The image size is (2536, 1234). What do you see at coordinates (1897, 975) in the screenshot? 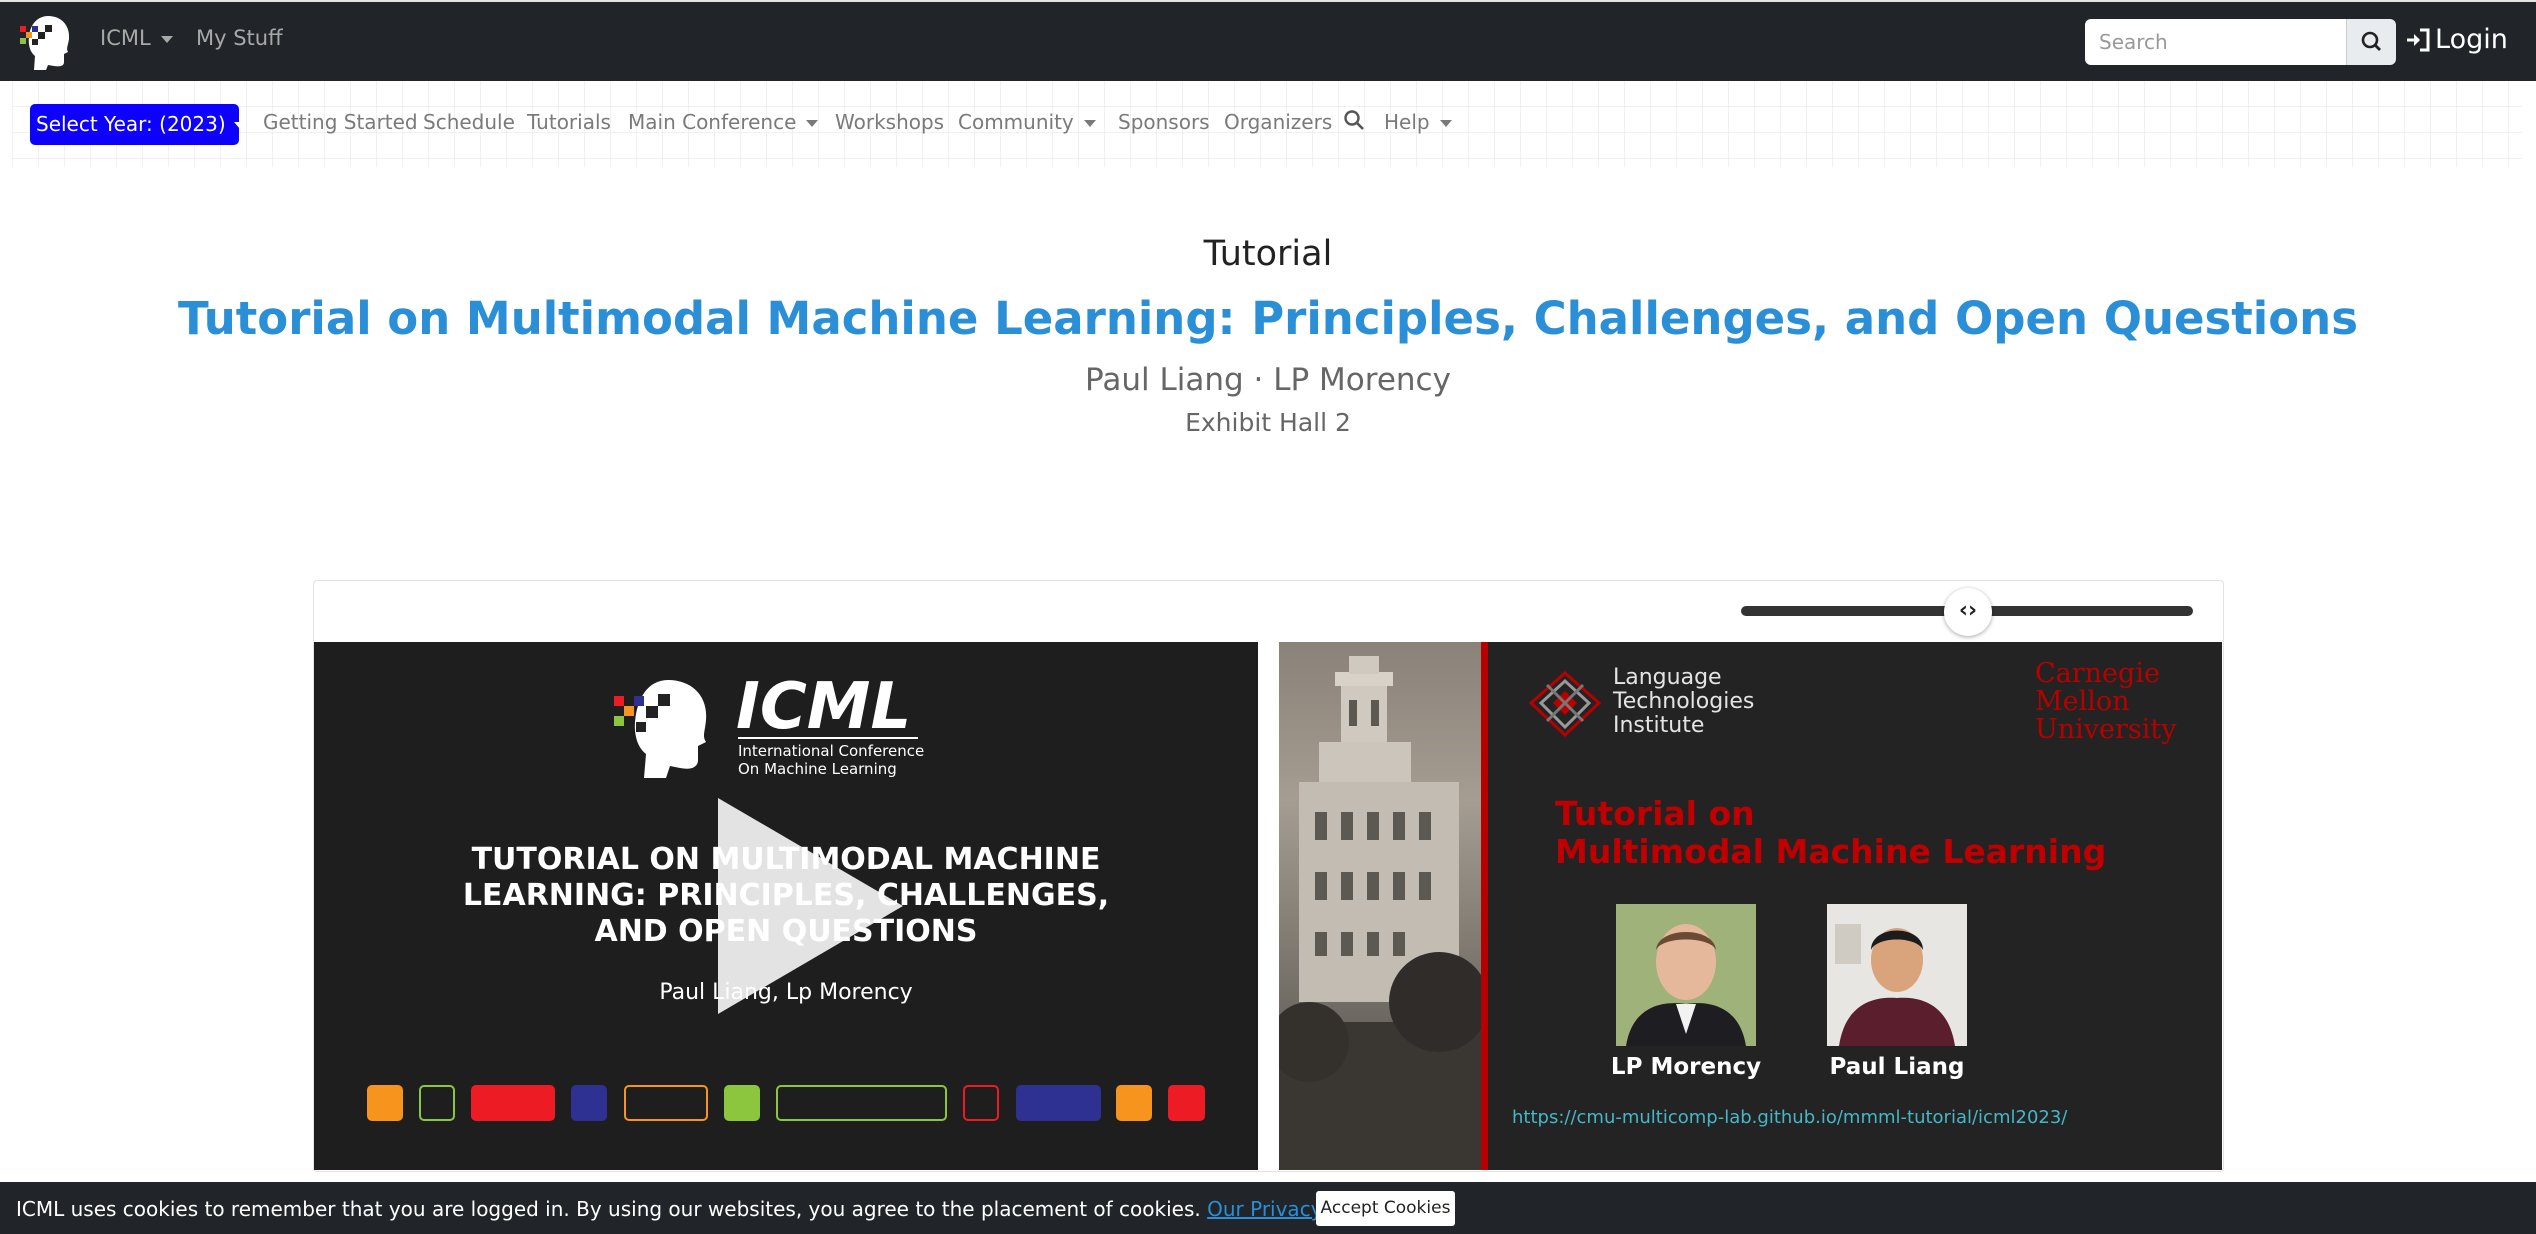
I see `presenter-photo-liang` at bounding box center [1897, 975].